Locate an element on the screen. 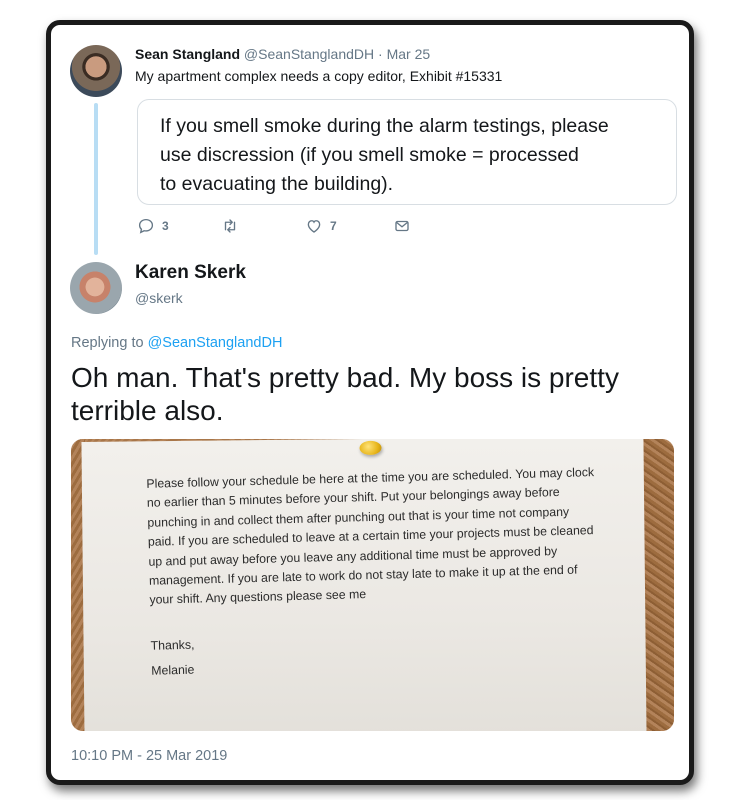  replying-to: Replying to @SeanStanglandDH is located at coordinates (176, 343).